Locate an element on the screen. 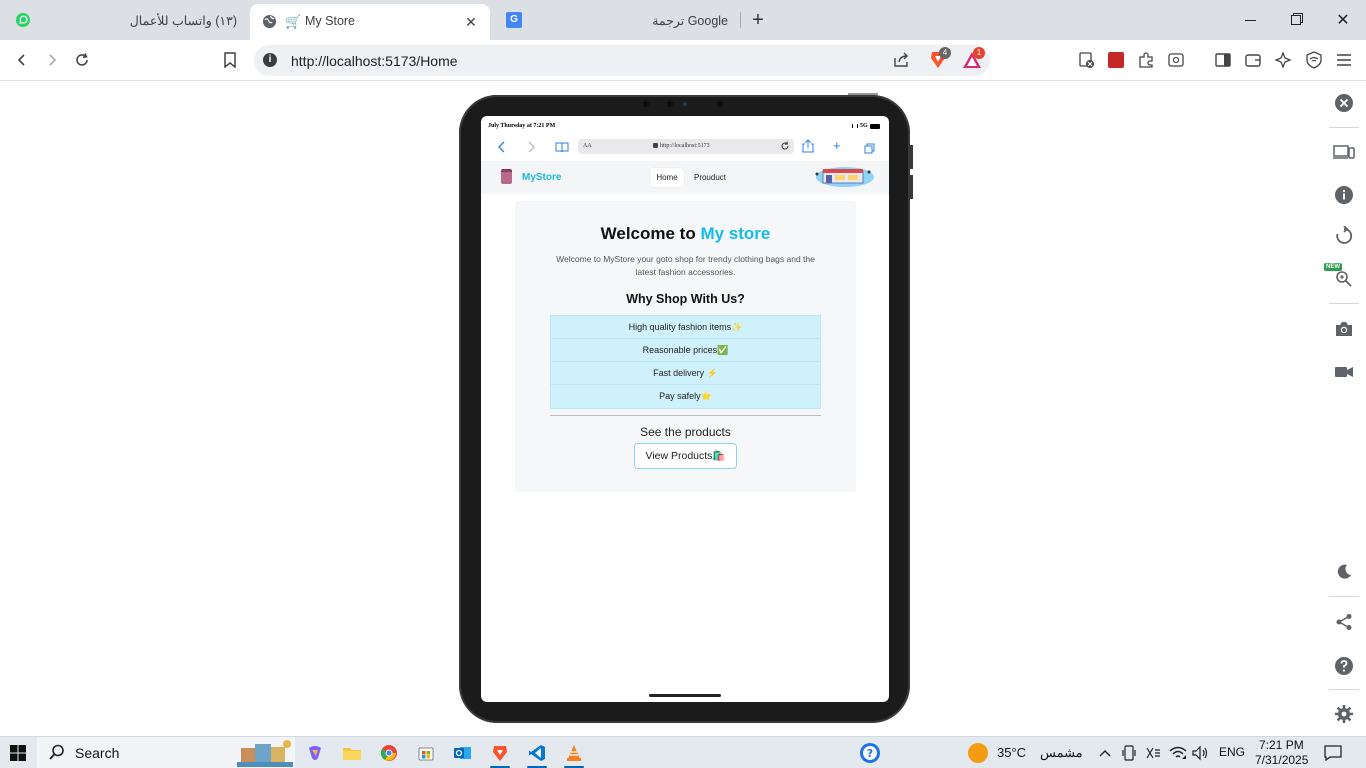  vlc-icon is located at coordinates (574, 753).